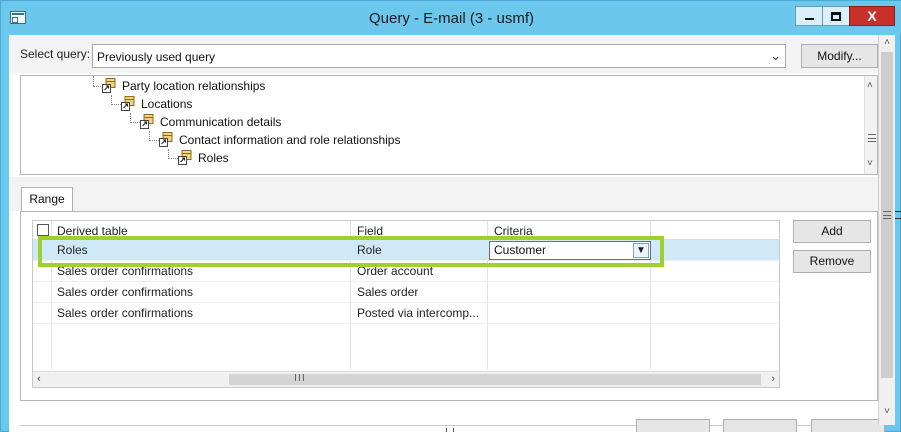  What do you see at coordinates (221, 122) in the screenshot?
I see `tree-node-label: Communication details` at bounding box center [221, 122].